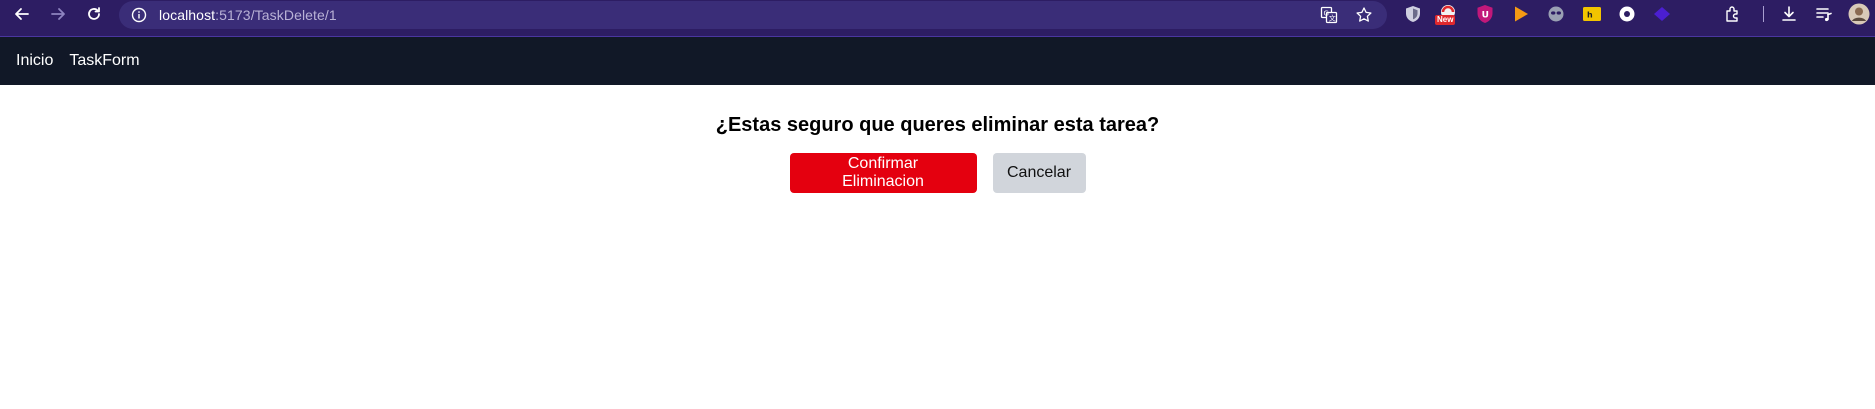 The width and height of the screenshot is (1875, 409). What do you see at coordinates (187, 15) in the screenshot?
I see `url-host: localhost` at bounding box center [187, 15].